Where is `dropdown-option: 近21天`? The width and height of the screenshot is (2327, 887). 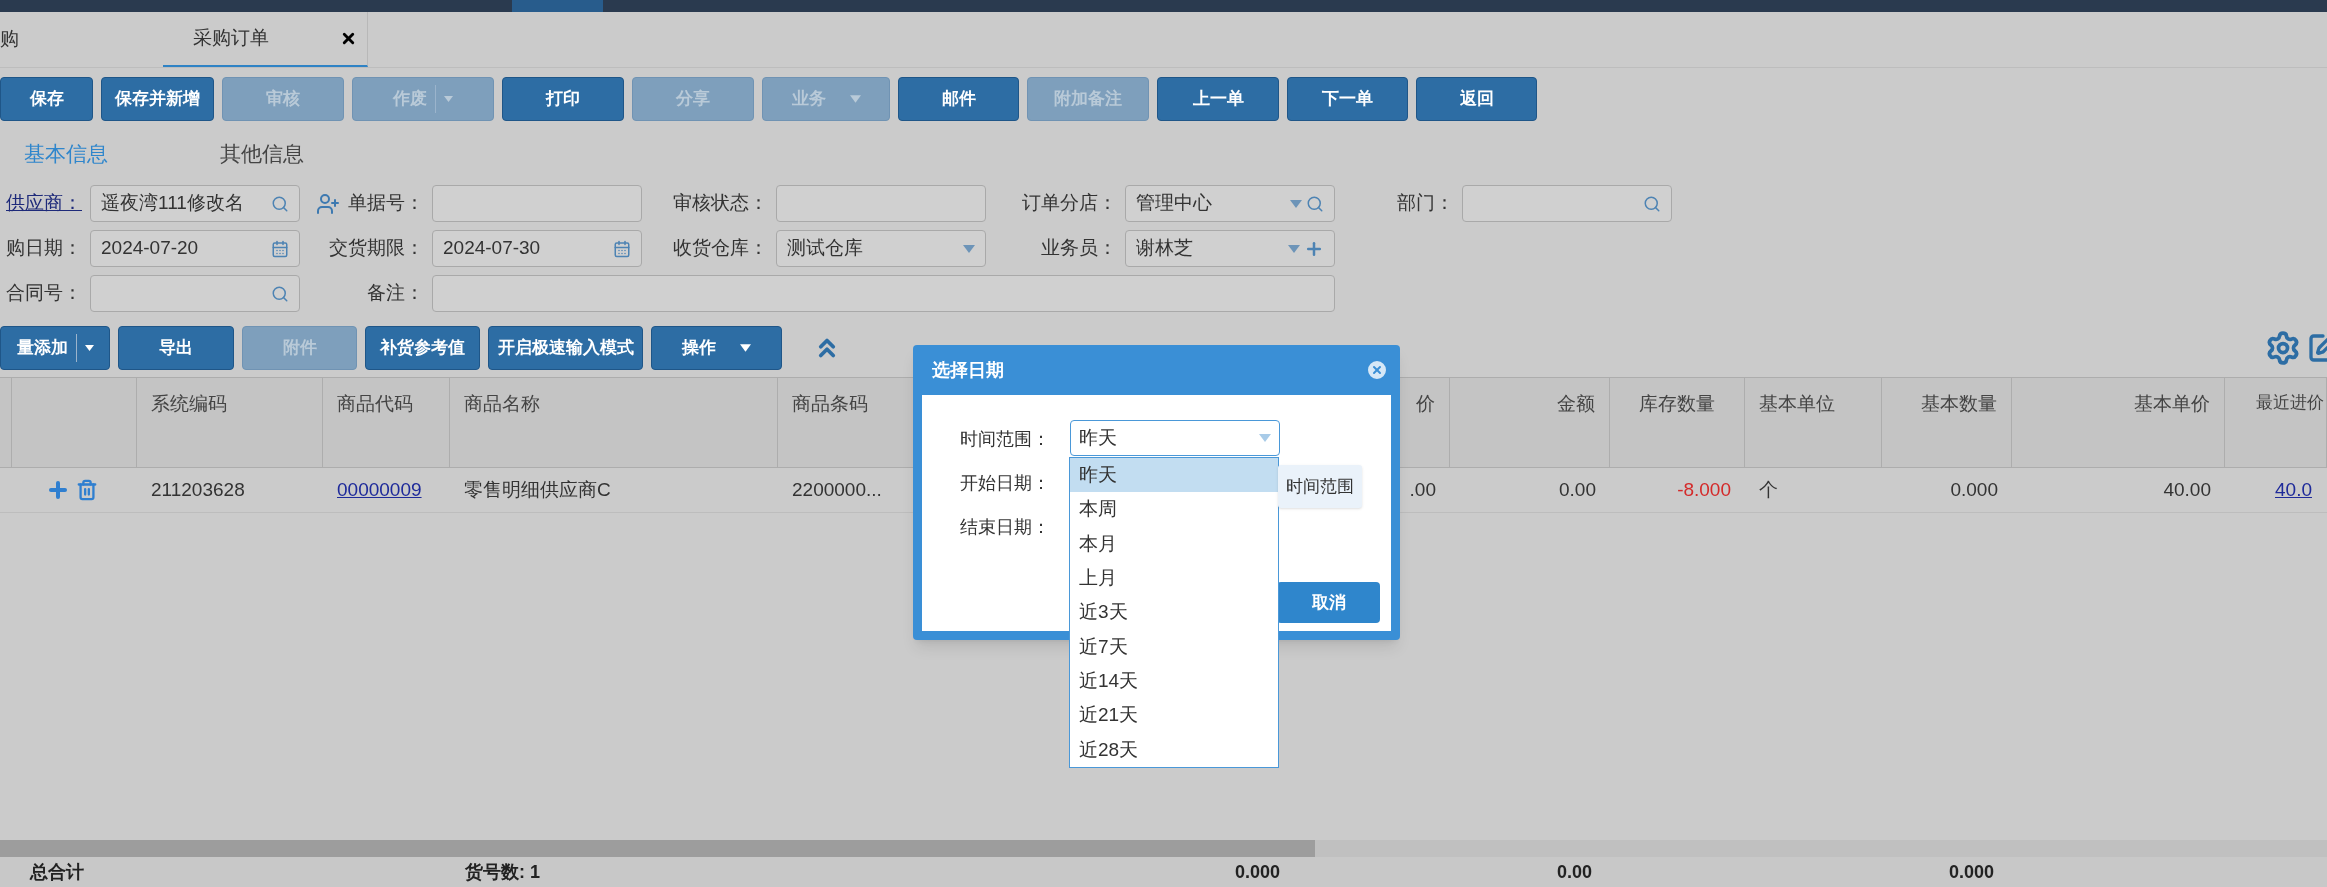
dropdown-option: 近21天 is located at coordinates (1174, 715).